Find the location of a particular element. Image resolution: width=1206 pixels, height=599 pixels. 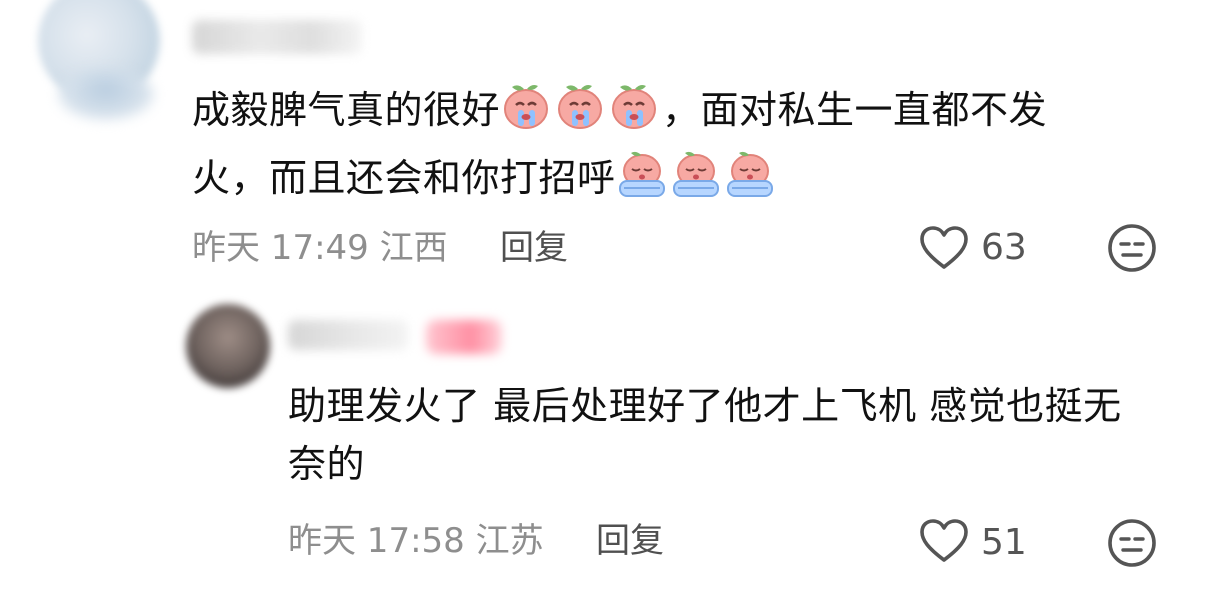

comment-location: 江苏 is located at coordinates (509, 541).